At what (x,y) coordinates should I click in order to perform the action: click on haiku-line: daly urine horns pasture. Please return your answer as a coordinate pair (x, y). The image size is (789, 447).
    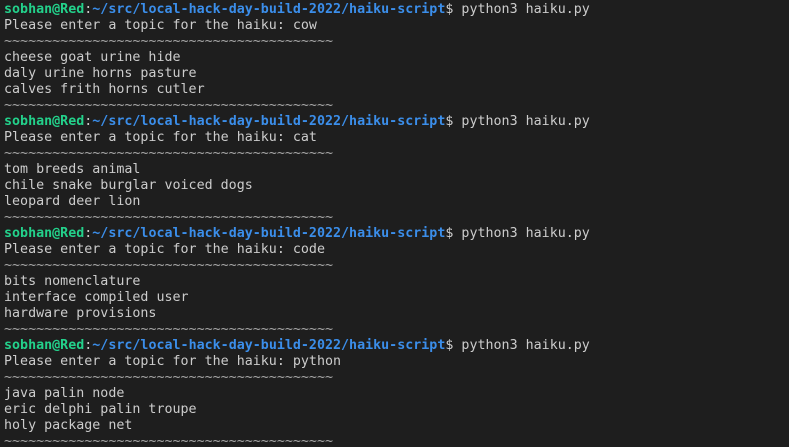
    Looking at the image, I should click on (100, 73).